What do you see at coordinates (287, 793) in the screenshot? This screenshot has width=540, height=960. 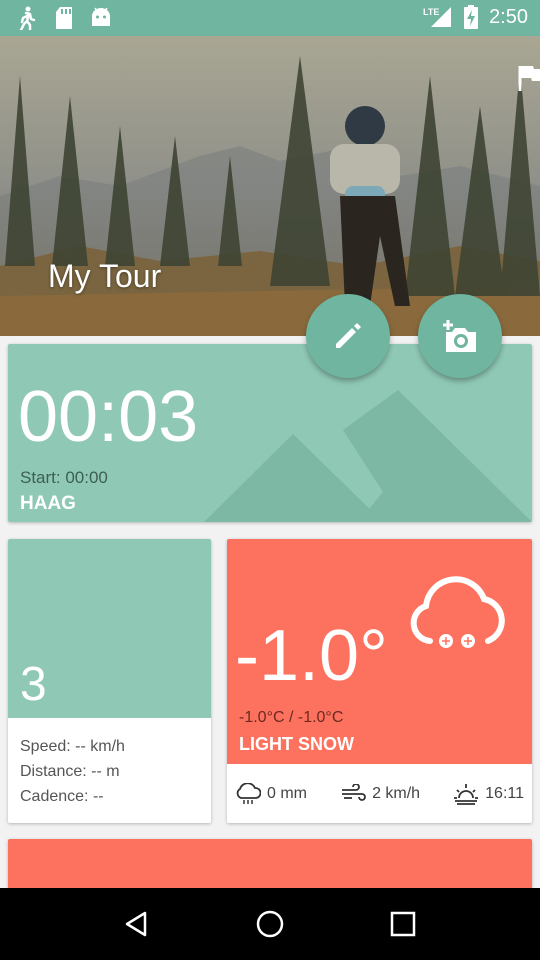 I see `precipitation-value: 0 mm` at bounding box center [287, 793].